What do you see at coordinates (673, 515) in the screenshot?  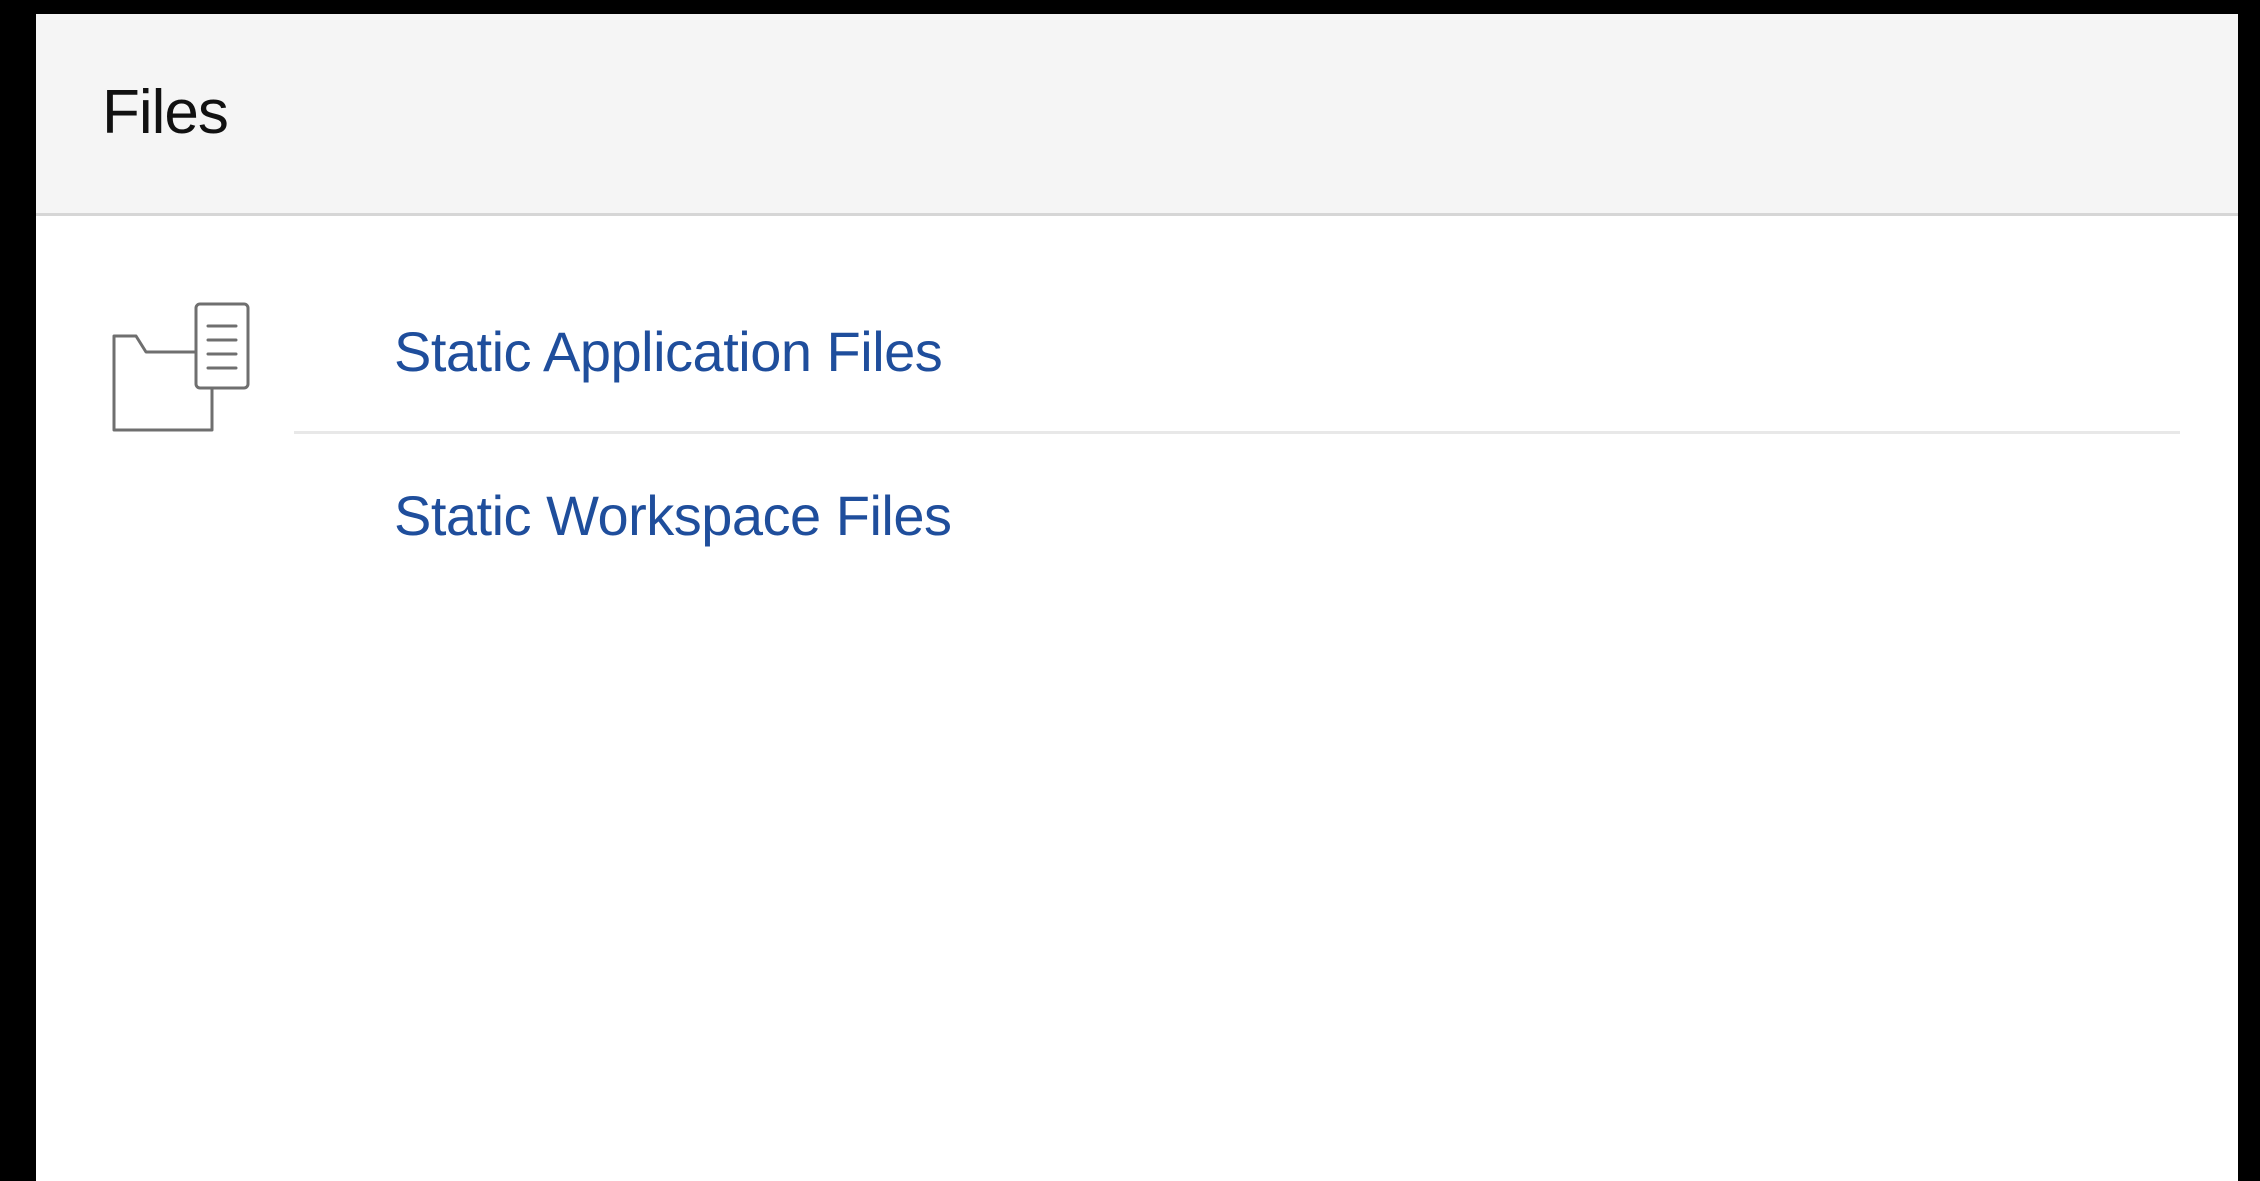 I see `static-workspace-files-link: Static Workspace Files` at bounding box center [673, 515].